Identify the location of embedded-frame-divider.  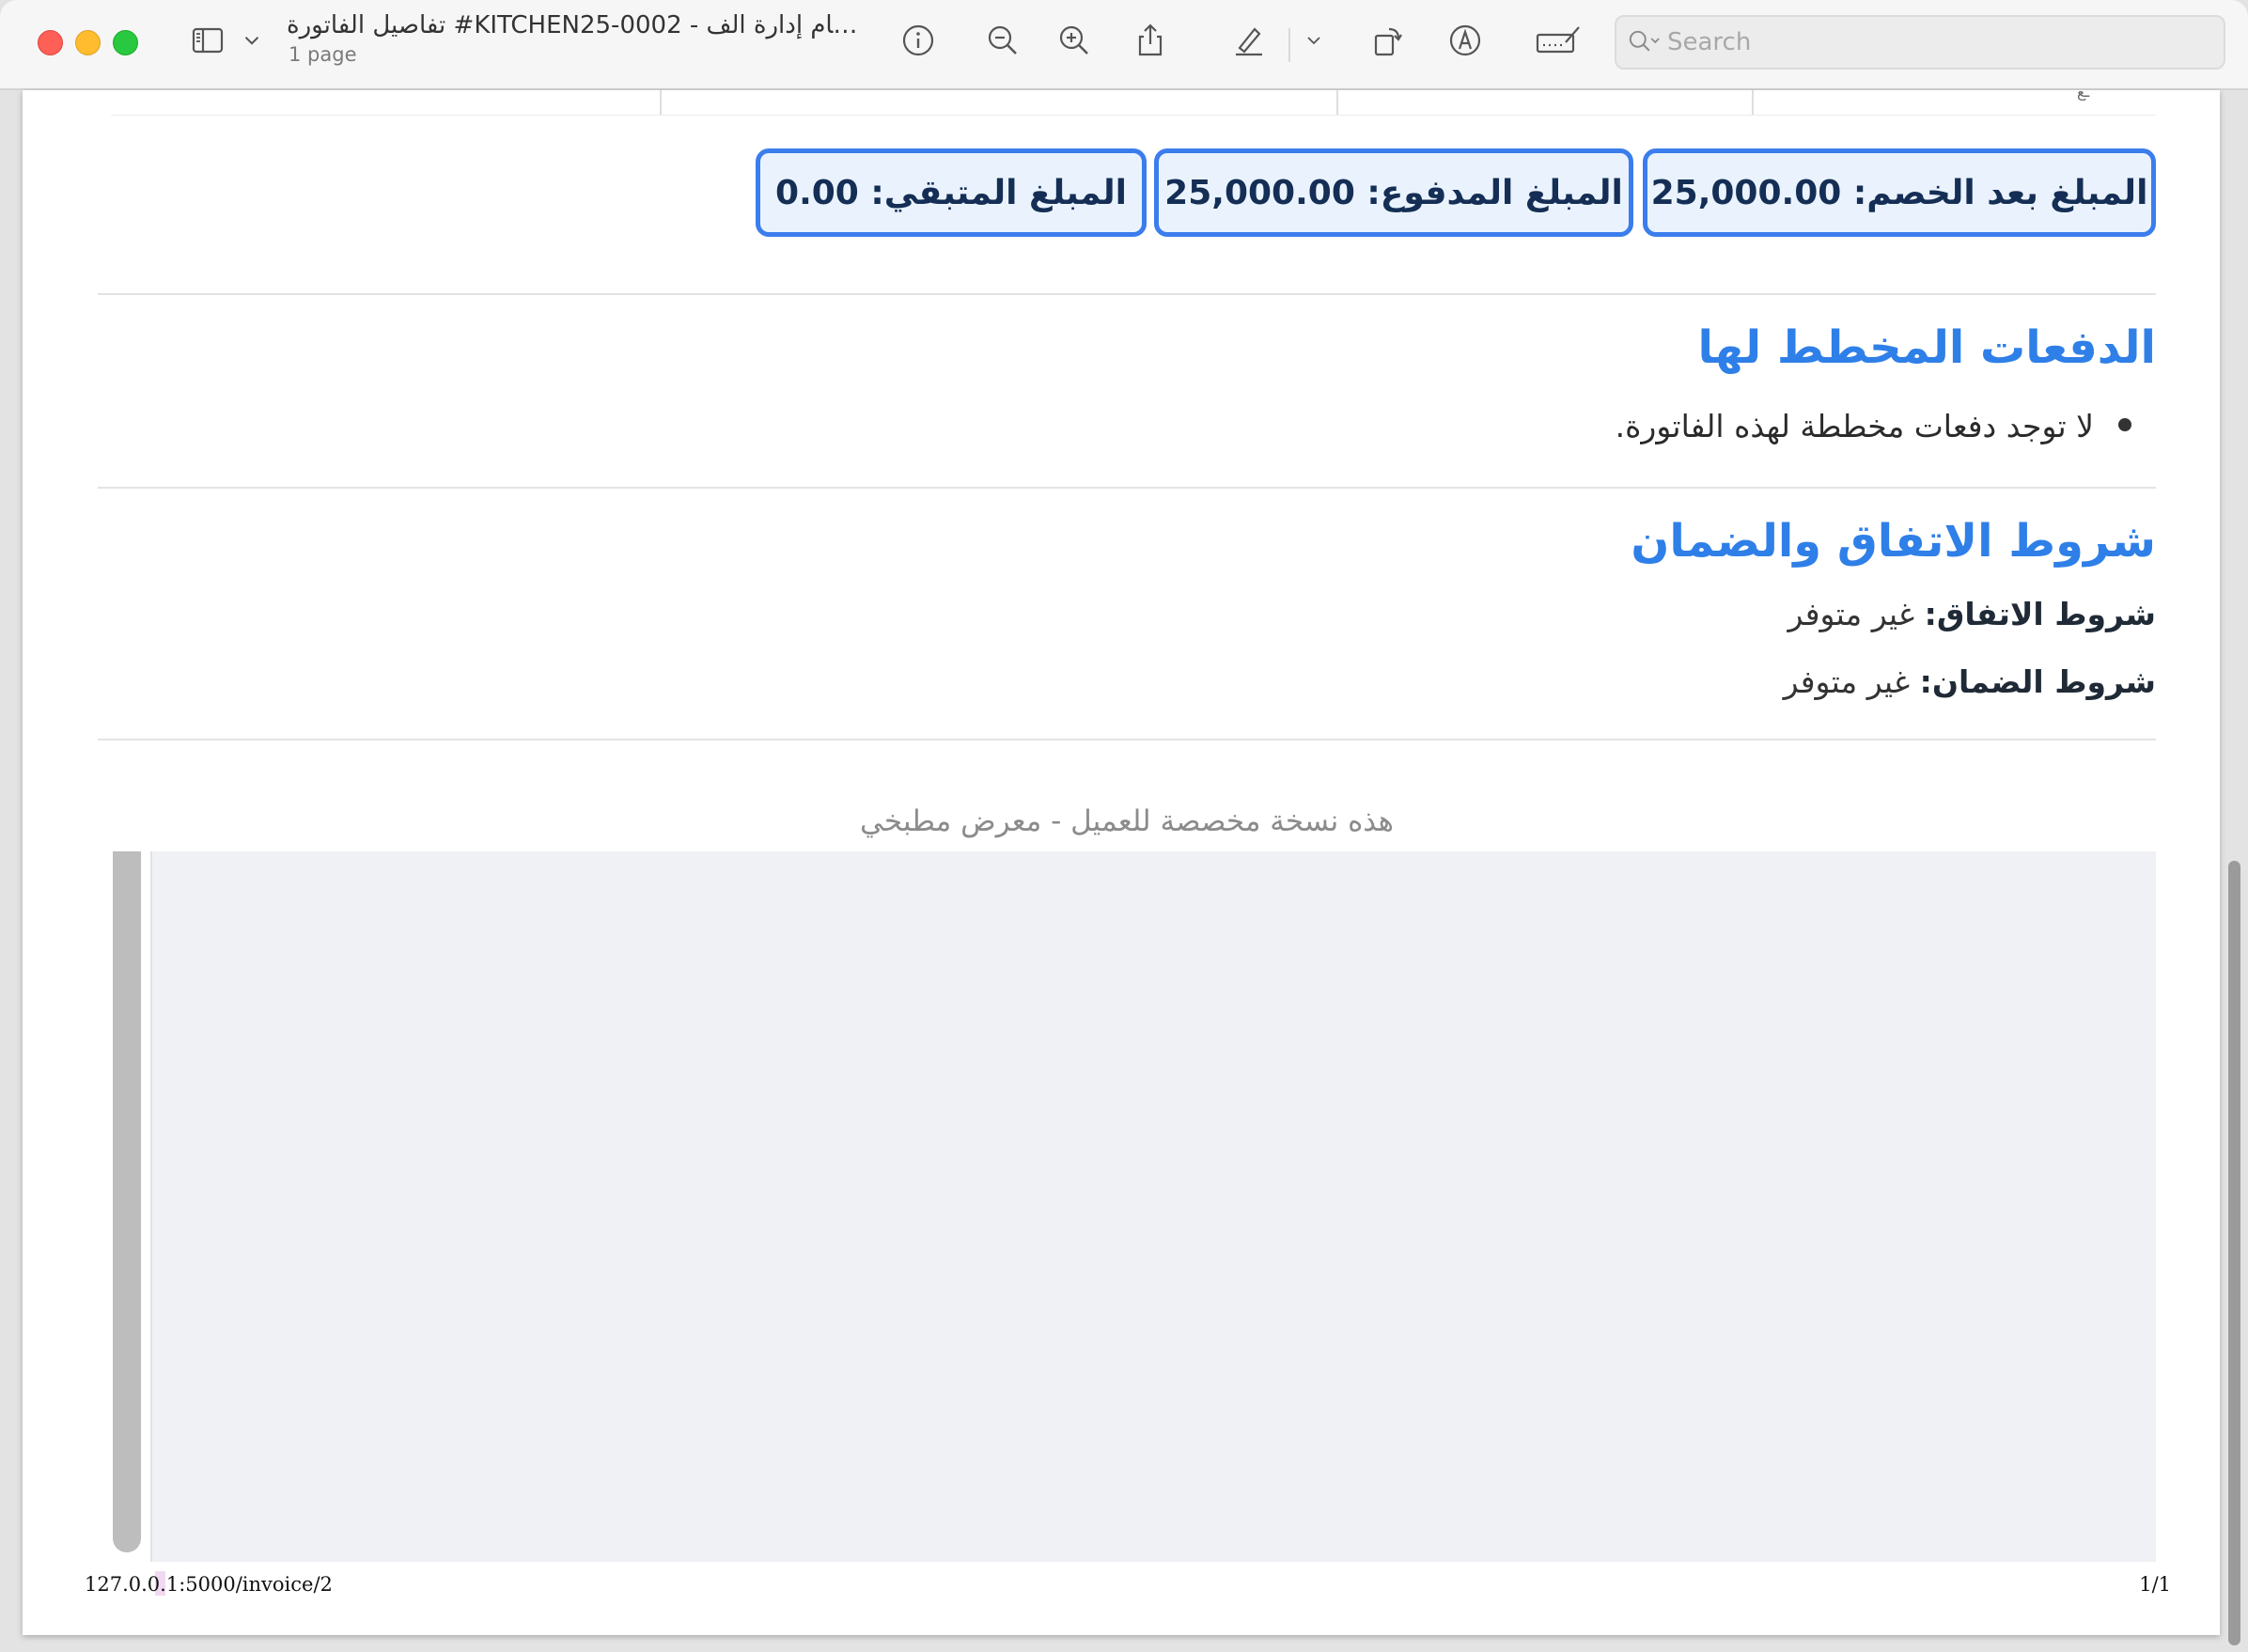
(151, 1206).